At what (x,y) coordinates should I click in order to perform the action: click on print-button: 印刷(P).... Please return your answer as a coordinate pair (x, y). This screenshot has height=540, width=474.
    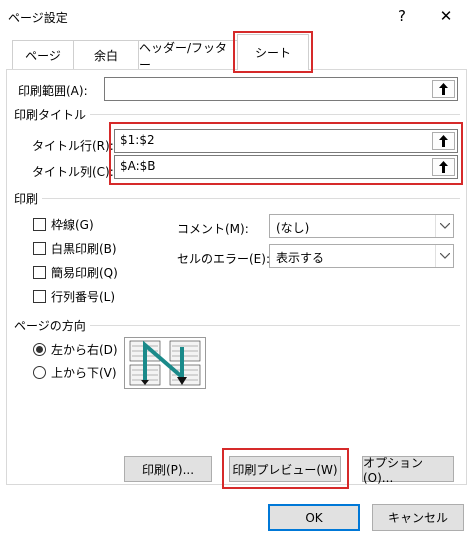
    Looking at the image, I should click on (168, 469).